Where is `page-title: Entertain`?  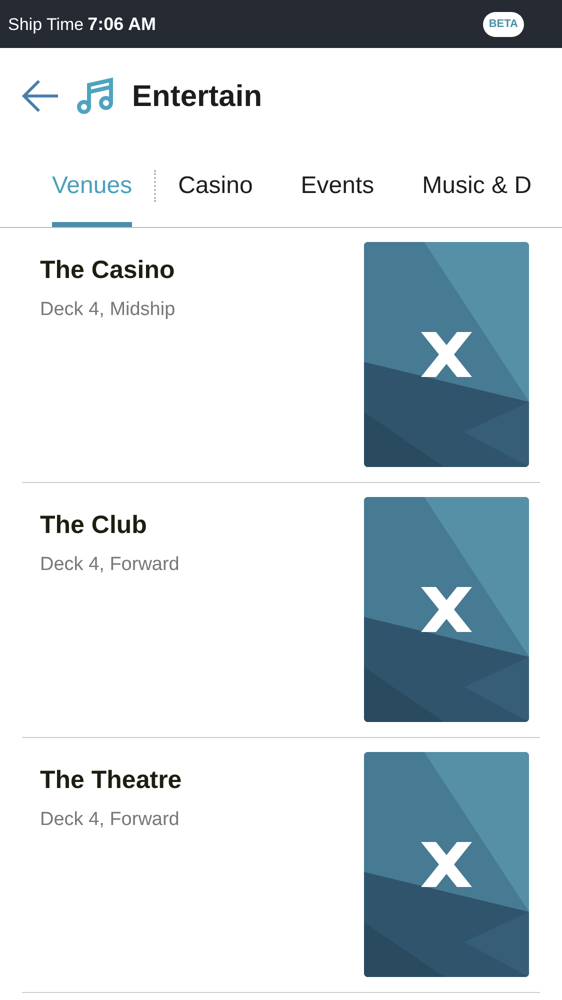 page-title: Entertain is located at coordinates (197, 96).